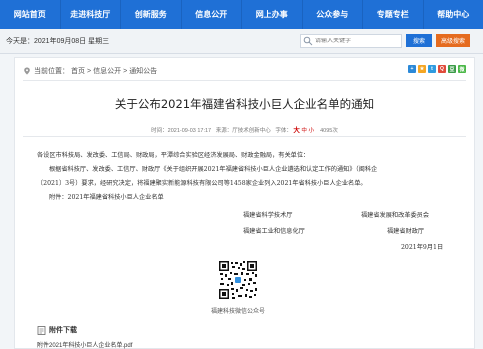 This screenshot has width=483, height=349. What do you see at coordinates (212, 14) in the screenshot?
I see `nav-item-3: 信息公开` at bounding box center [212, 14].